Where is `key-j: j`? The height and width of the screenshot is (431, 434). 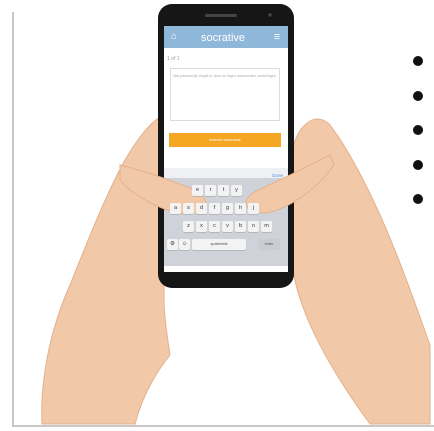
key-j: j is located at coordinates (253, 208).